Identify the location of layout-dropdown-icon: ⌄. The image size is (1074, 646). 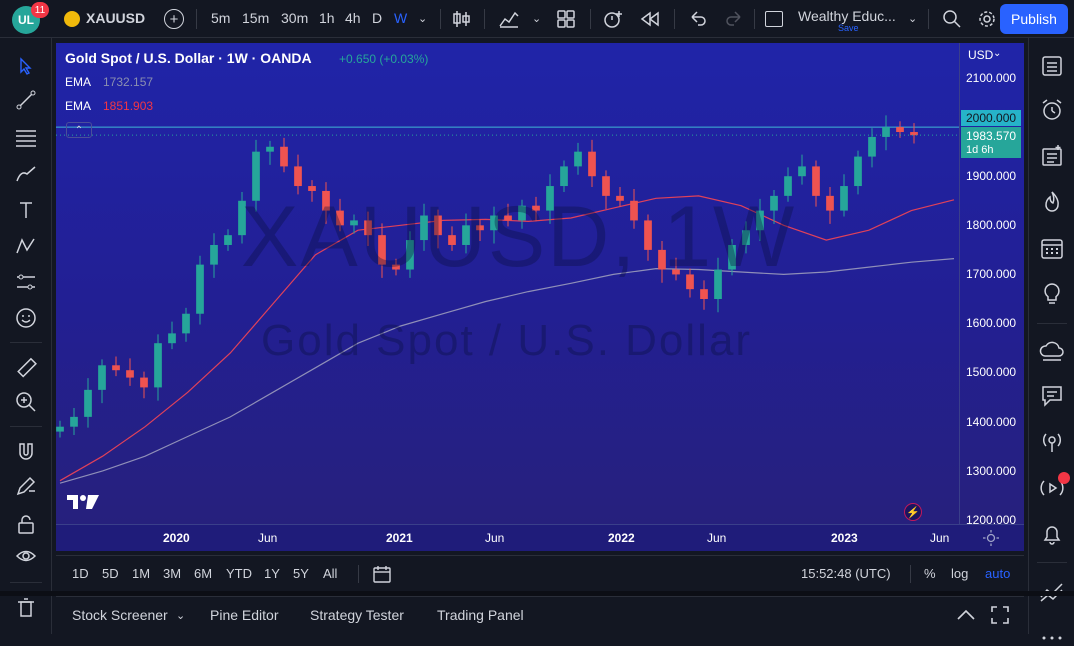
(912, 18).